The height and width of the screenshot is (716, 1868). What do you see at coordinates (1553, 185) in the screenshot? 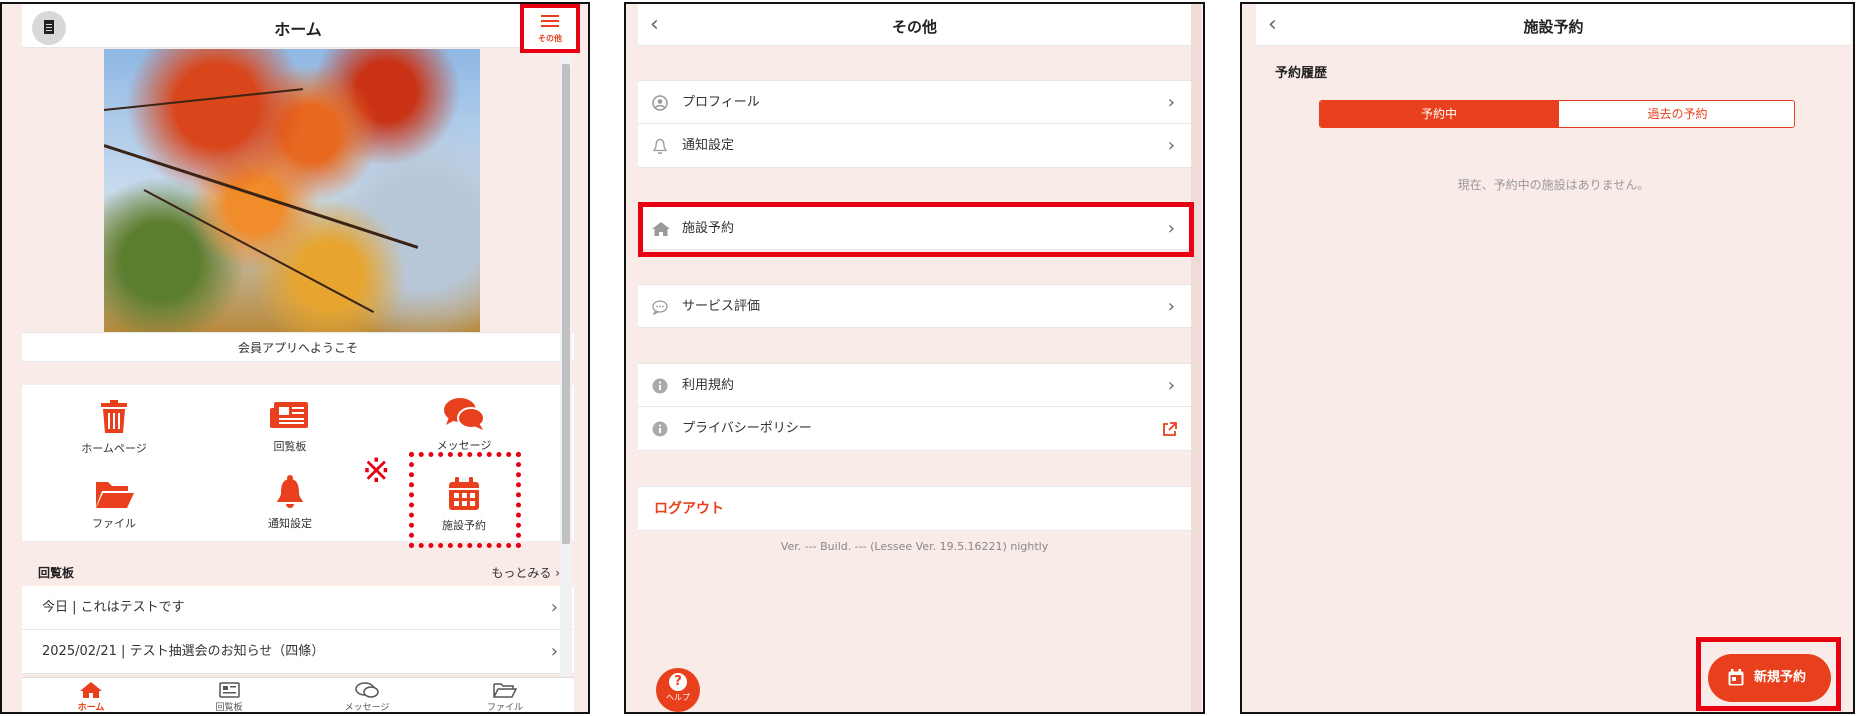
I see `empty-message: 現在、予約中の施設はありません。` at bounding box center [1553, 185].